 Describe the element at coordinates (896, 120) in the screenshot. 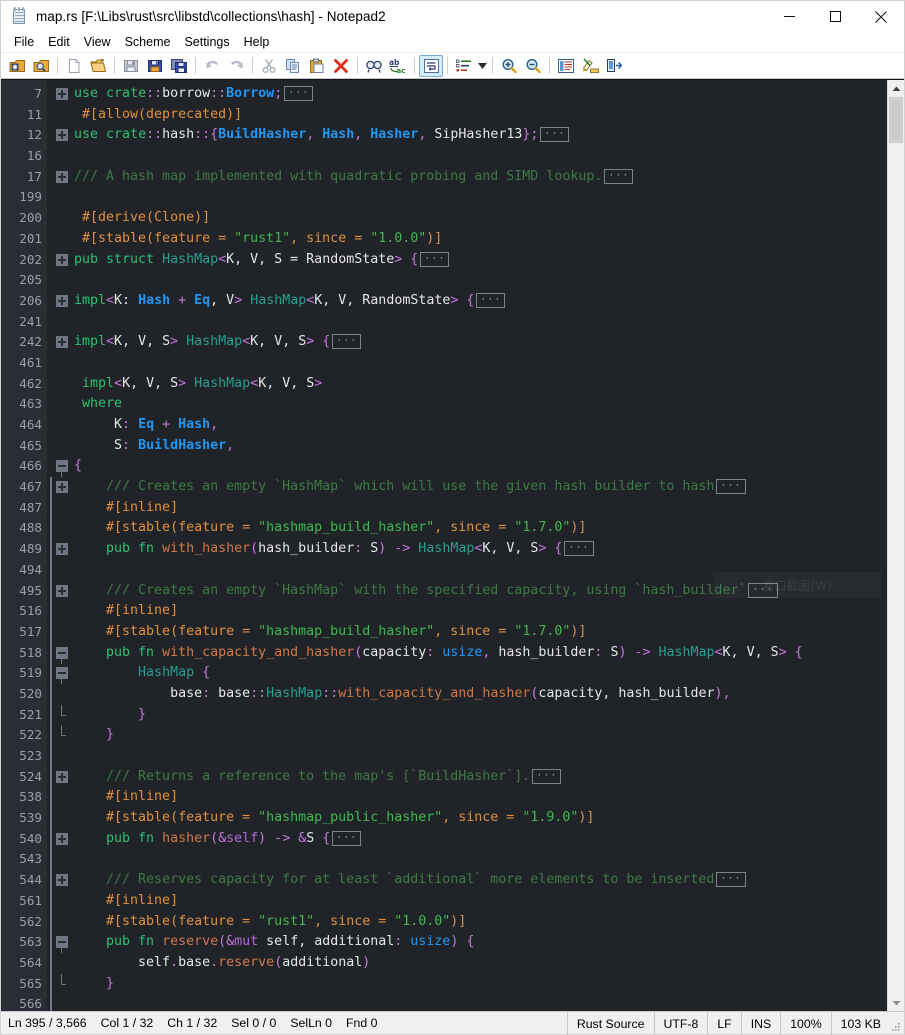

I see `scrollbar-thumb` at that location.